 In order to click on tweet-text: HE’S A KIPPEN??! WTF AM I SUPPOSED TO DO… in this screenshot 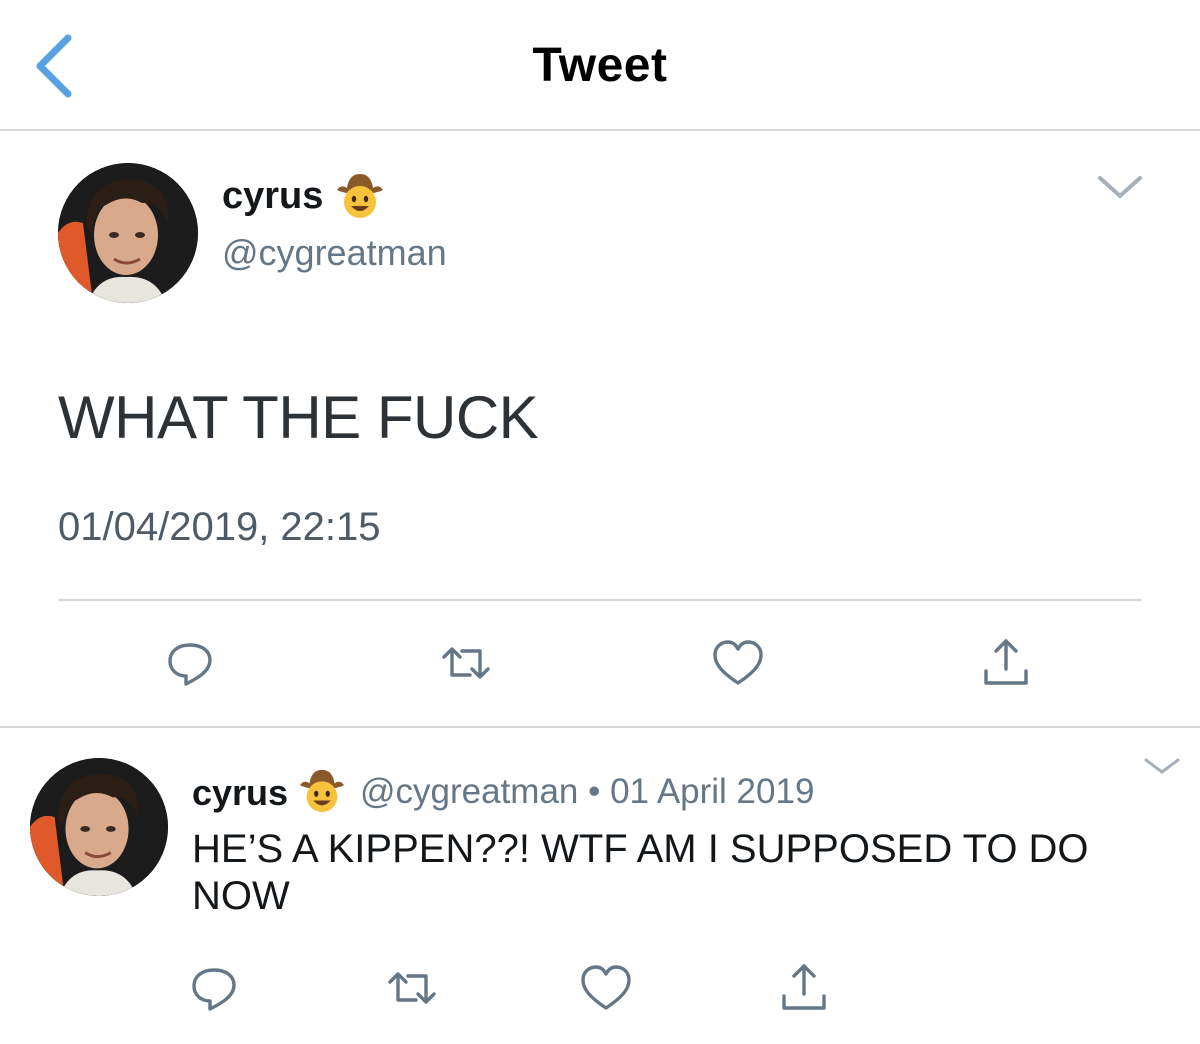, I will do `click(640, 872)`.